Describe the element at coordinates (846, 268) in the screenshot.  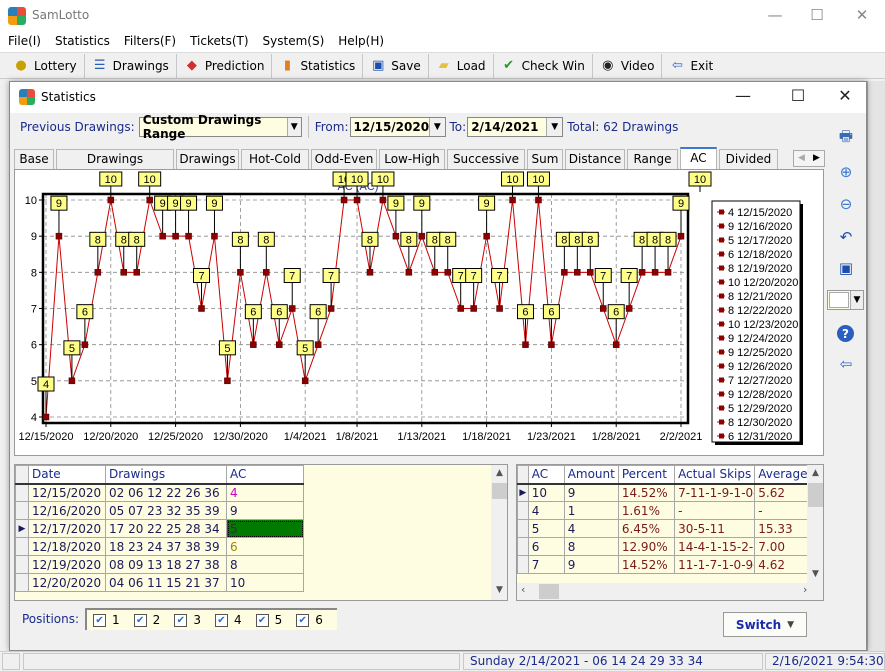
I see `save-icon: ▣` at that location.